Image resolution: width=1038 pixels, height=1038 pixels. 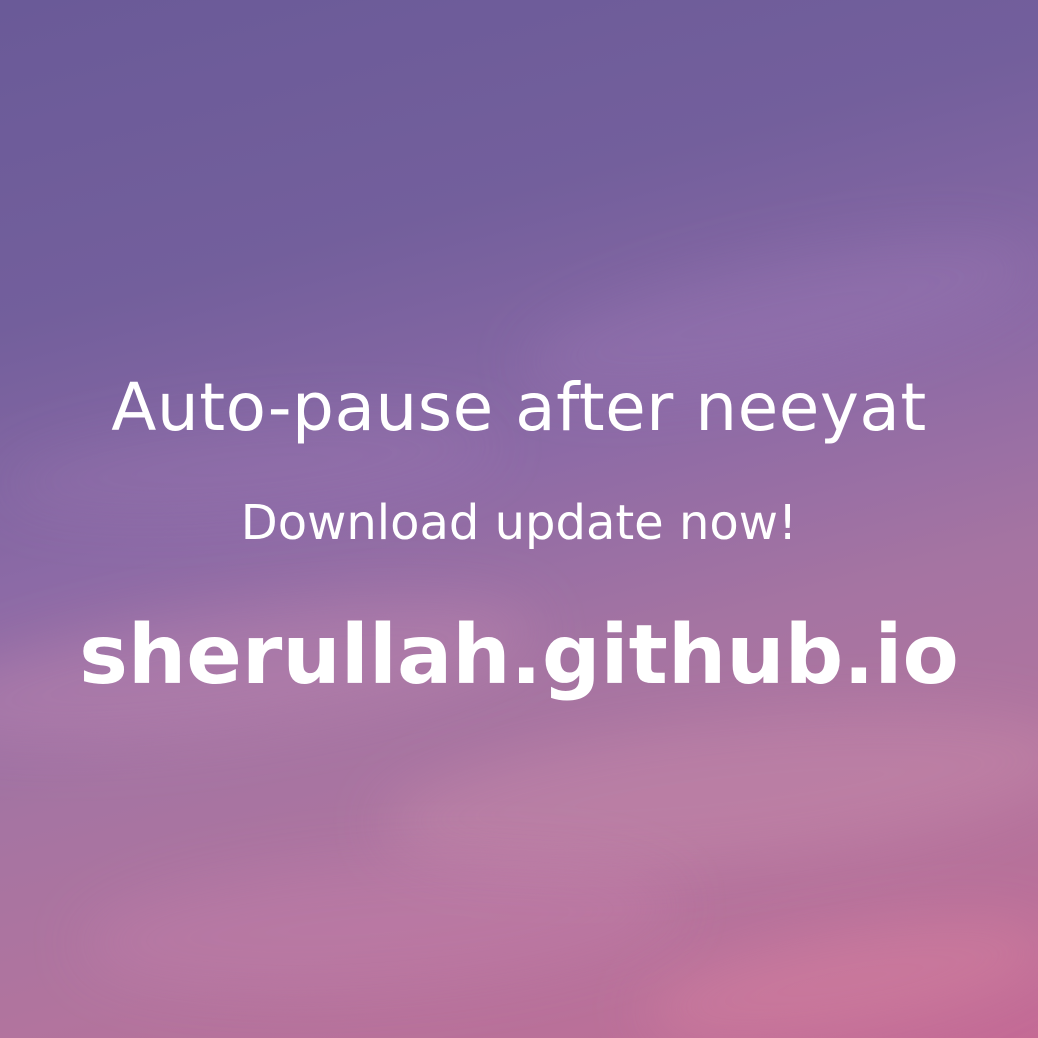 What do you see at coordinates (519, 523) in the screenshot?
I see `subline: Download update now!` at bounding box center [519, 523].